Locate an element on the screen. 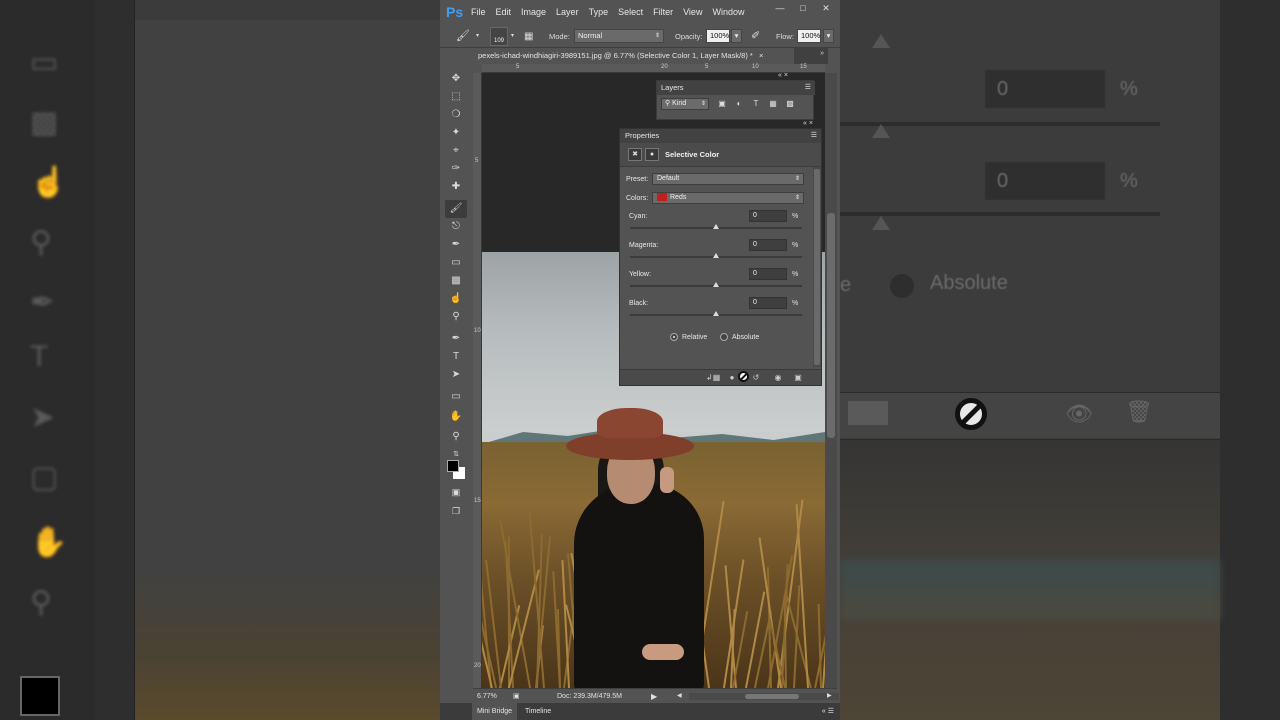 The height and width of the screenshot is (720, 1280). lasso-tool-icon: ❍ is located at coordinates (456, 115).